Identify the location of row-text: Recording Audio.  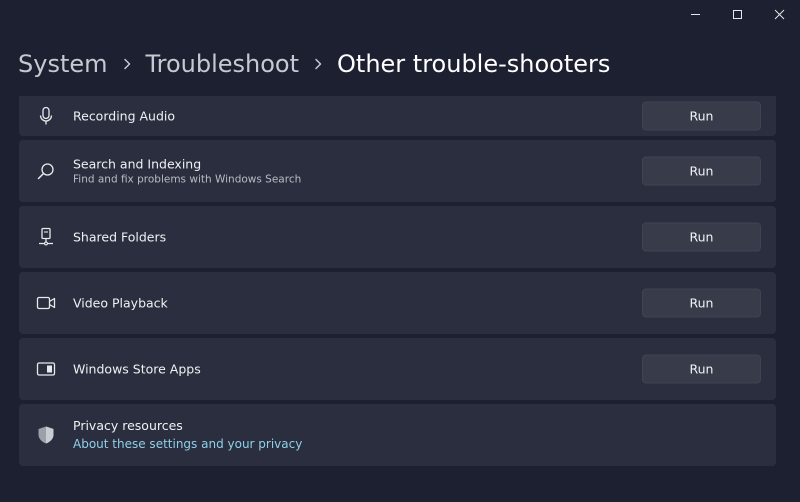
(124, 116).